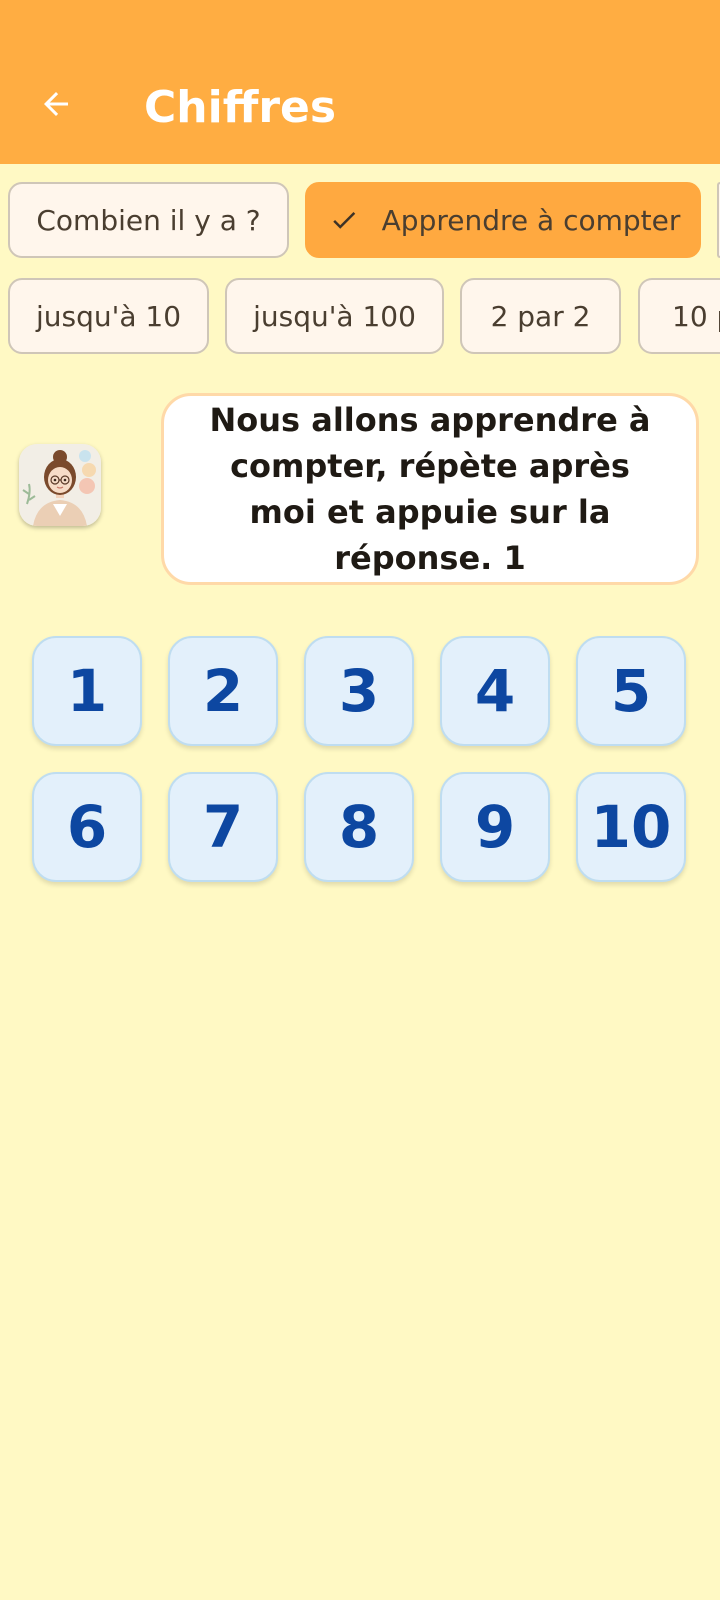 Image resolution: width=720 pixels, height=1600 pixels. What do you see at coordinates (631, 827) in the screenshot?
I see `number-button-10: 10` at bounding box center [631, 827].